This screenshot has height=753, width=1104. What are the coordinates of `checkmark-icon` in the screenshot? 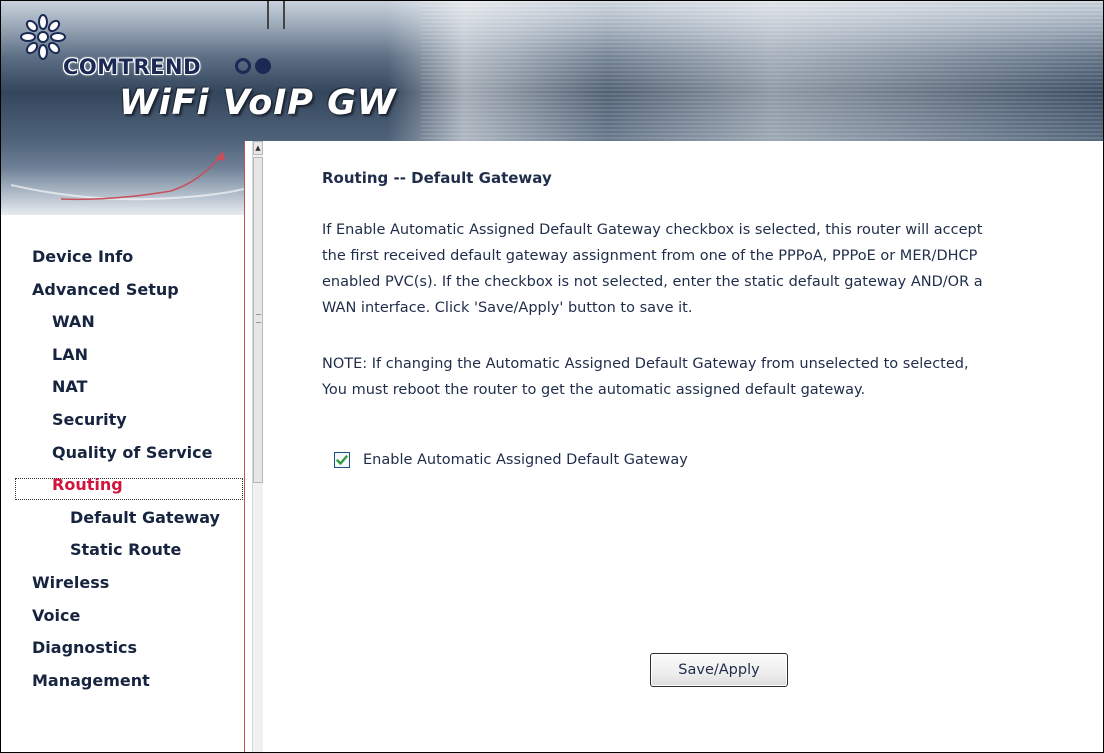 It's located at (342, 460).